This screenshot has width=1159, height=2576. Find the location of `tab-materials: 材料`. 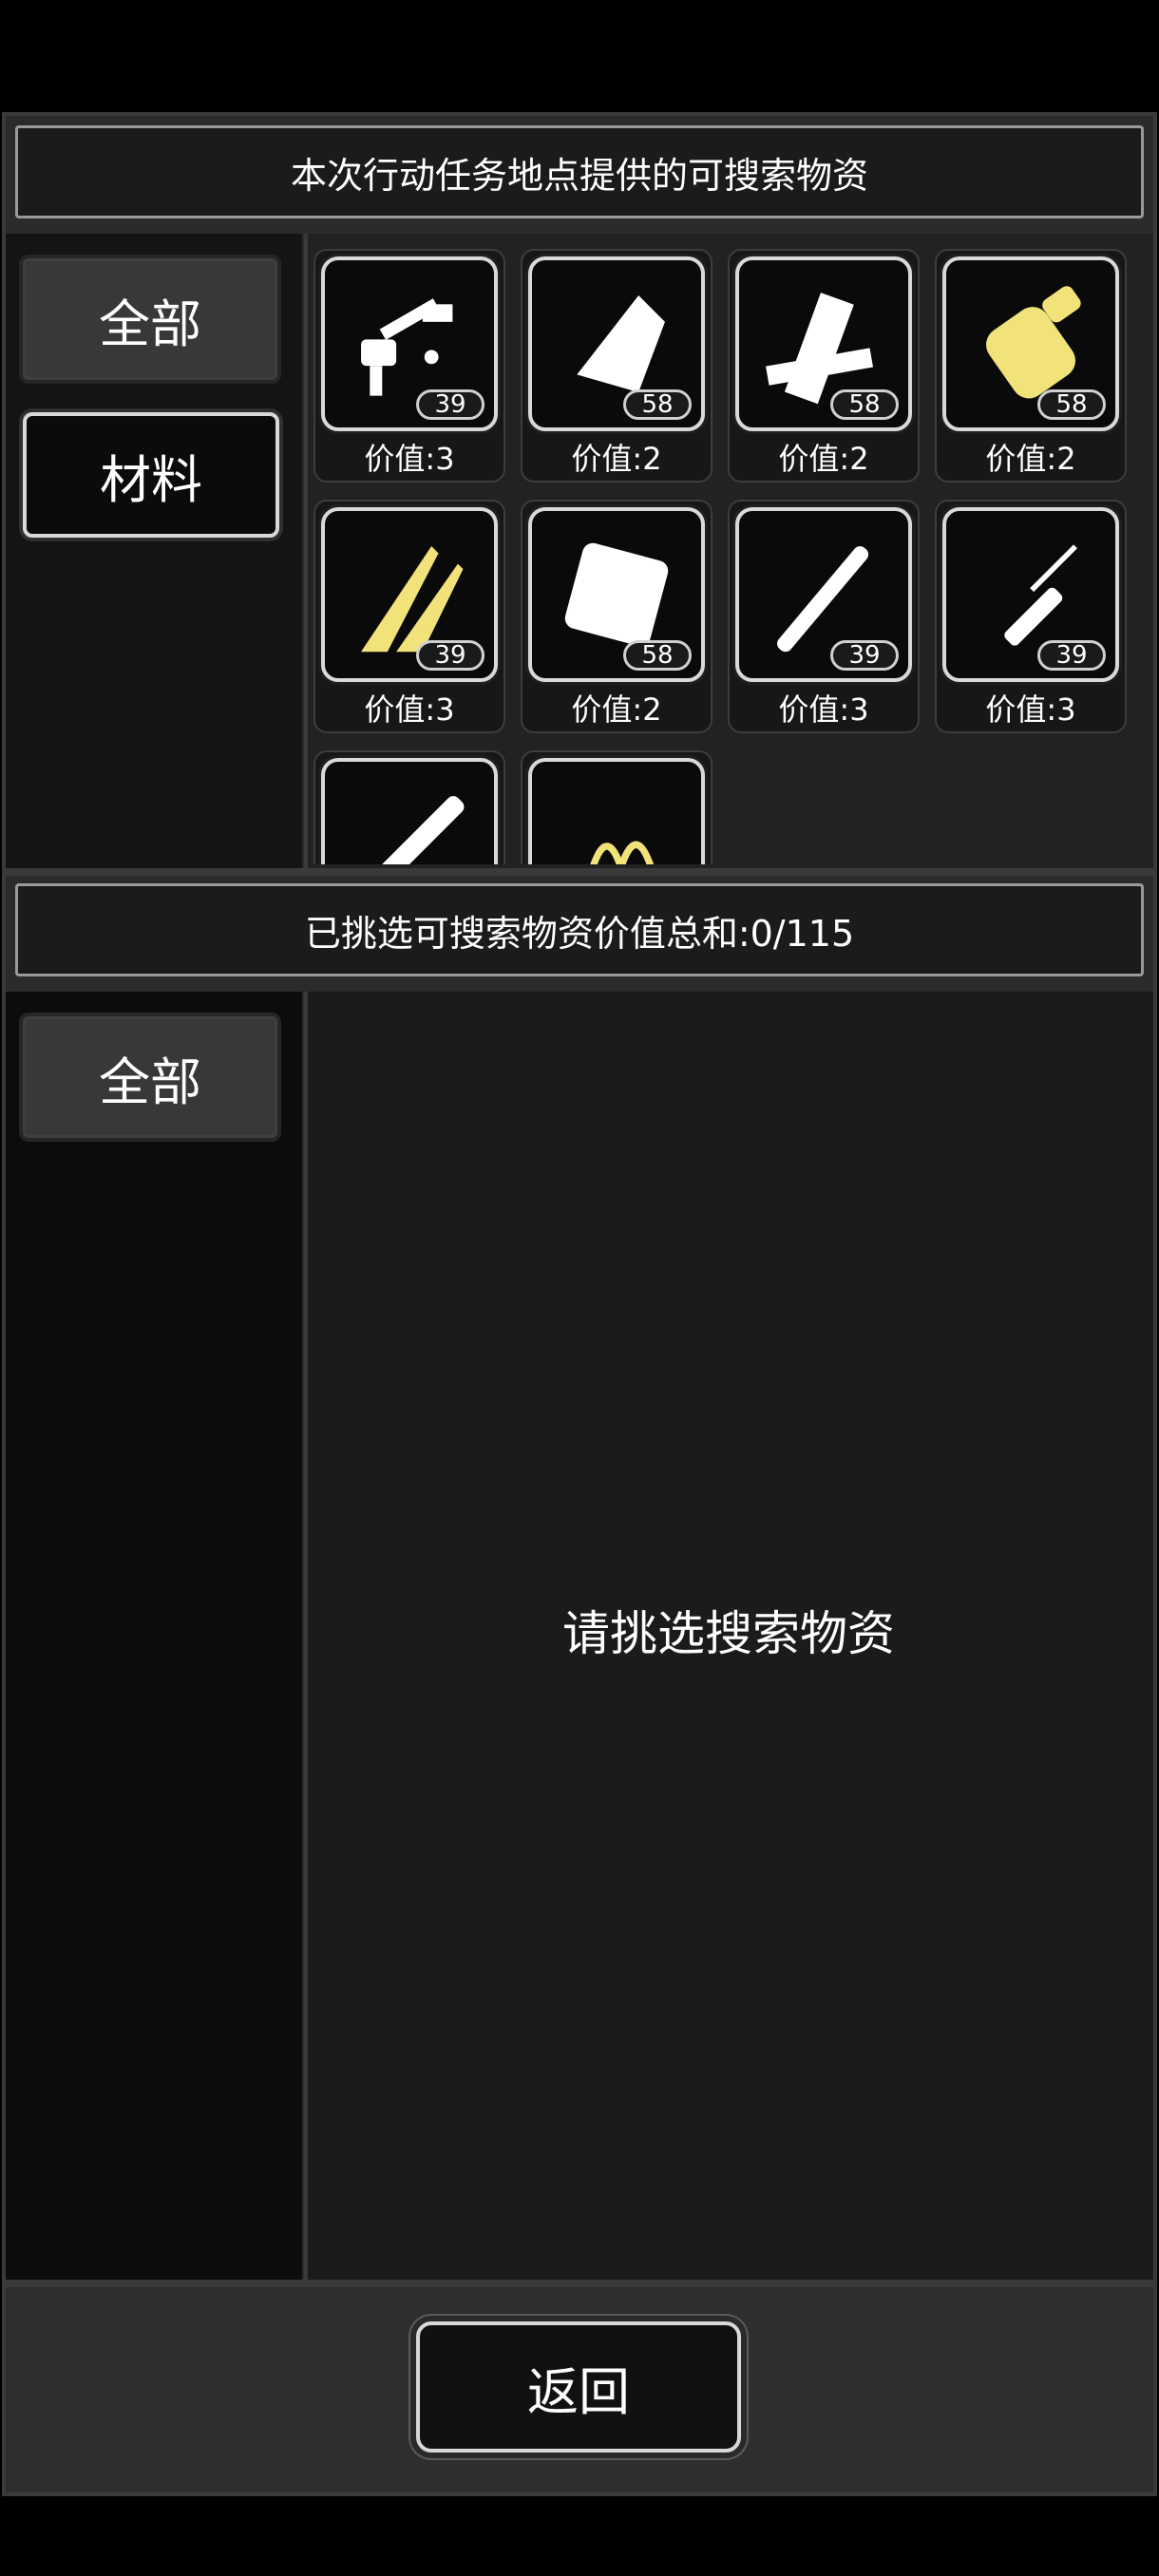

tab-materials: 材料 is located at coordinates (151, 475).